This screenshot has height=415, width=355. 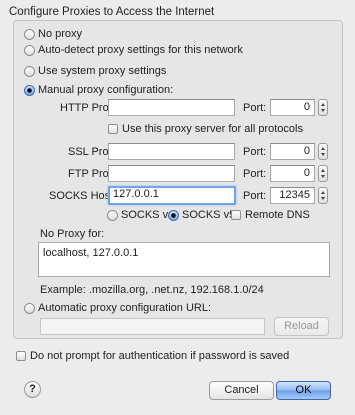 I want to click on ftp-port-input: 0, so click(x=292, y=173).